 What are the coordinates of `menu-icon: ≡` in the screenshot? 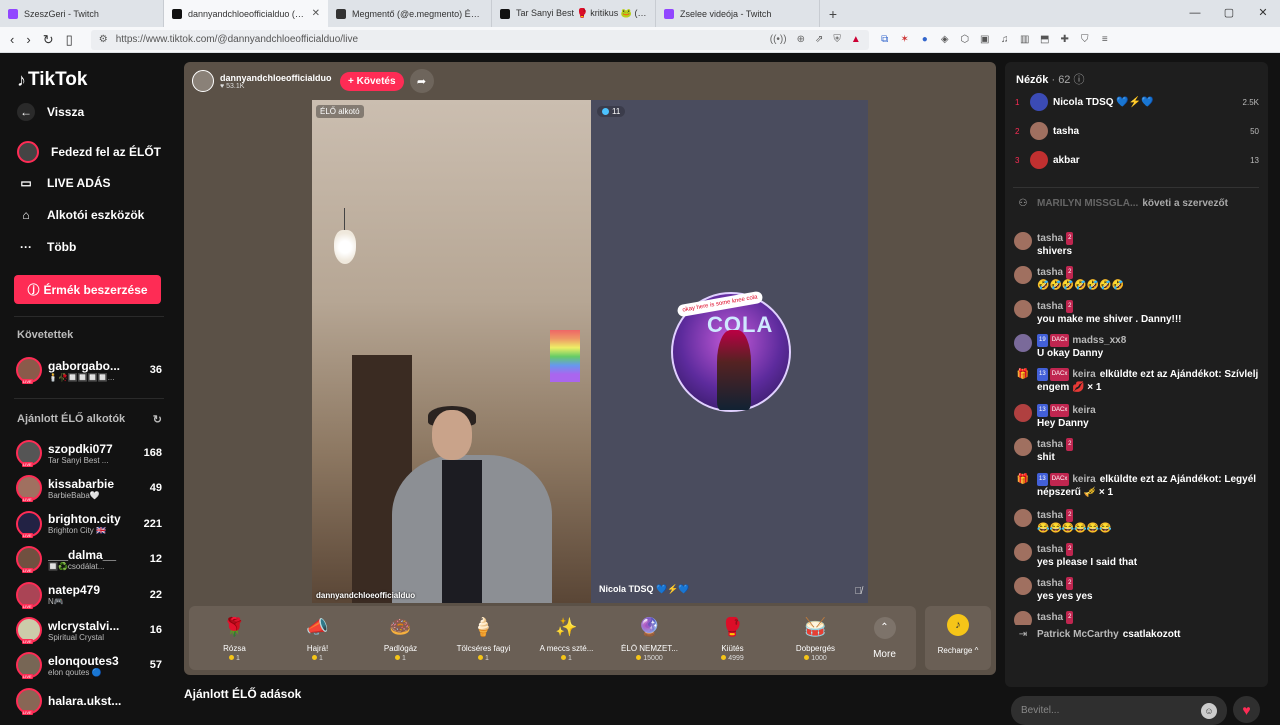 It's located at (1105, 40).